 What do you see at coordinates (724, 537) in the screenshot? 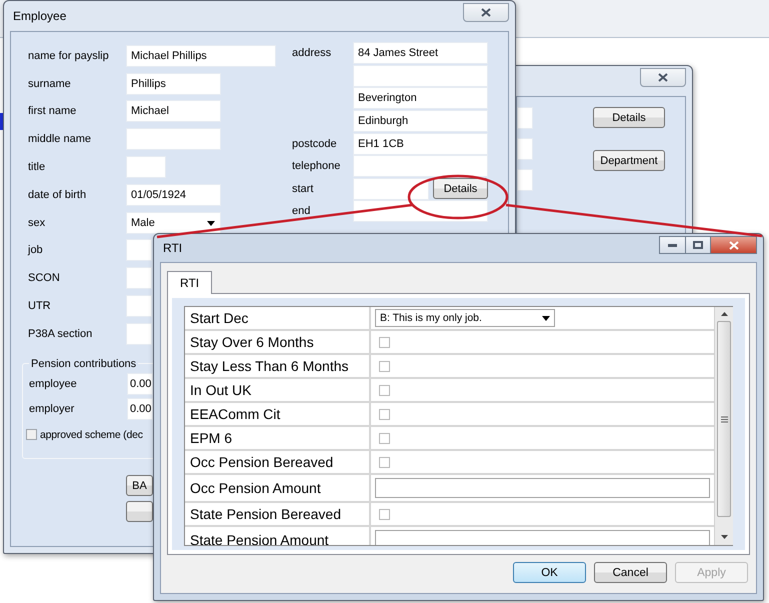
I see `scroll-down-icon` at bounding box center [724, 537].